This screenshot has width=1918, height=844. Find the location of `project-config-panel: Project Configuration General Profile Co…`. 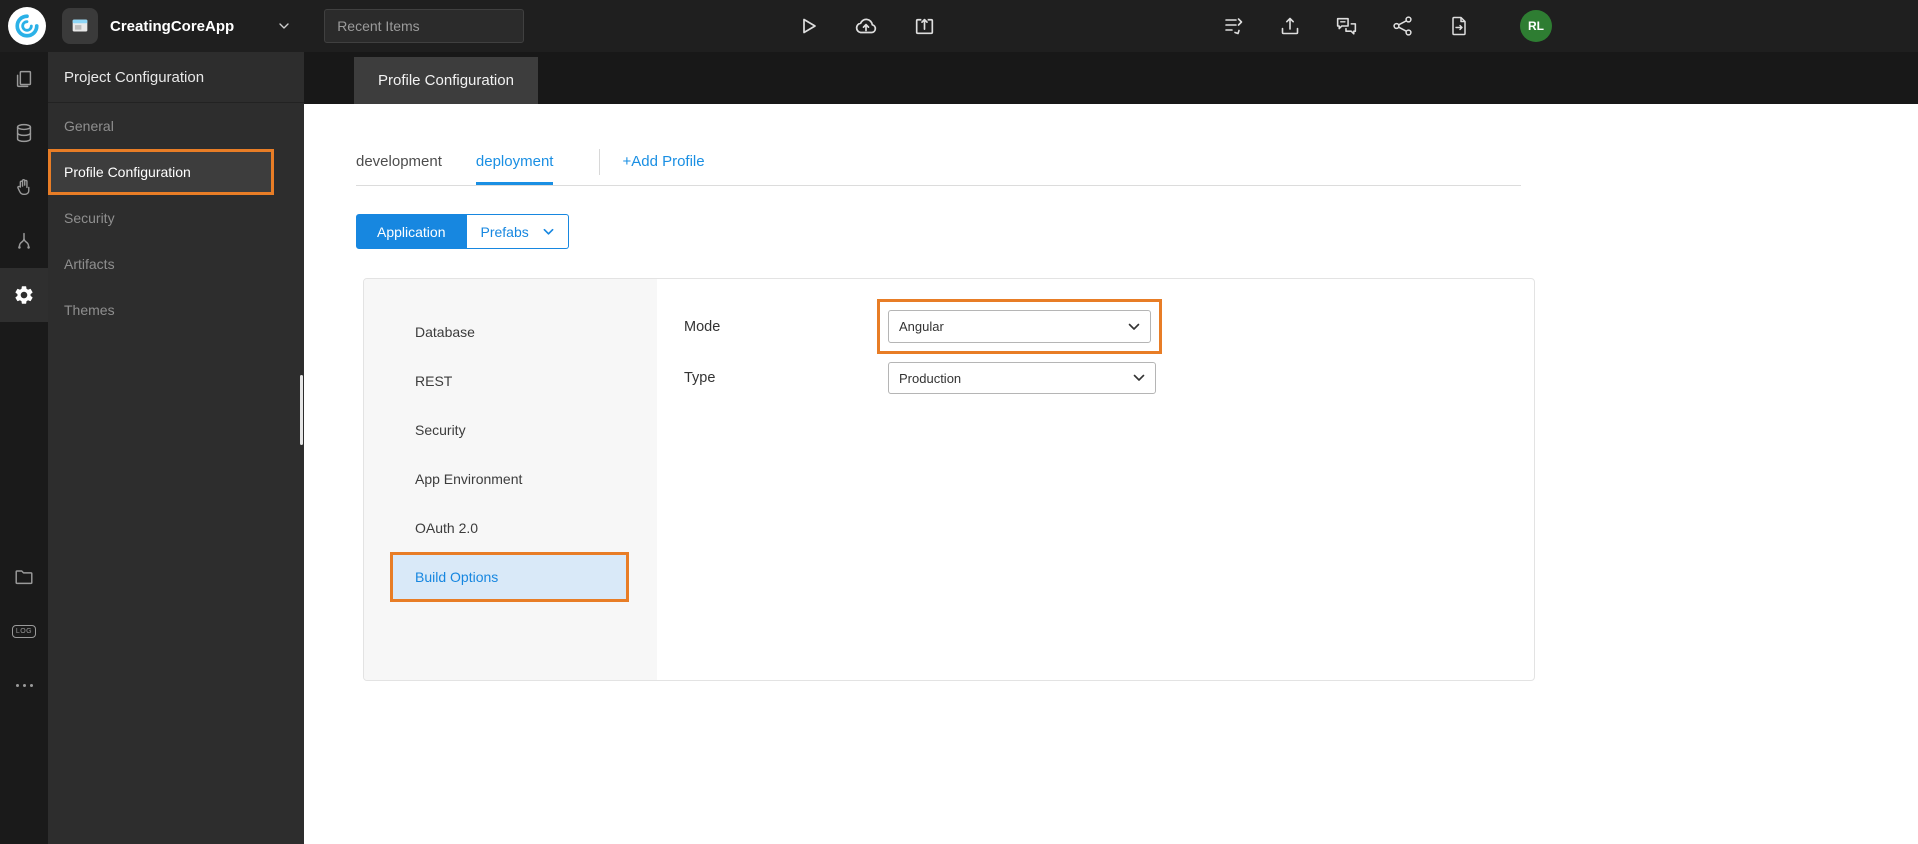

project-config-panel: Project Configuration General Profile Co… is located at coordinates (176, 448).